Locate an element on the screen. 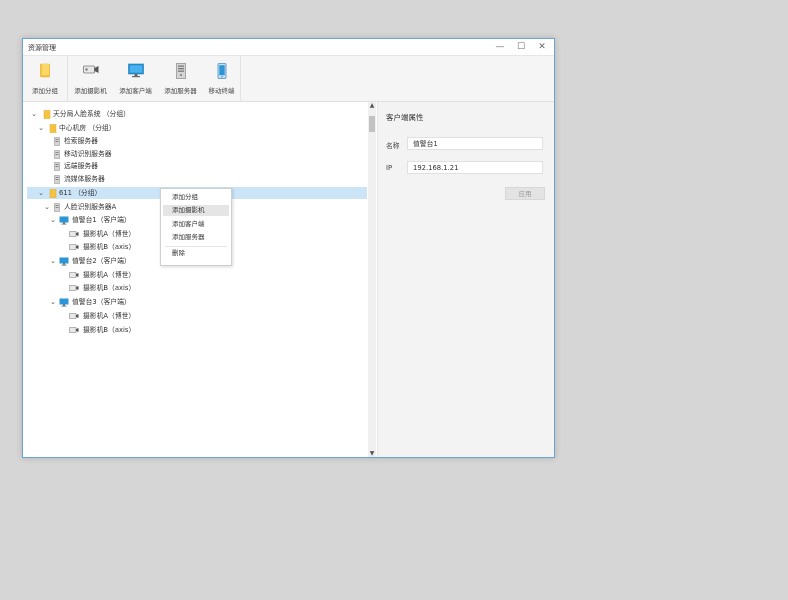  context-delete: 删除 is located at coordinates (196, 253).